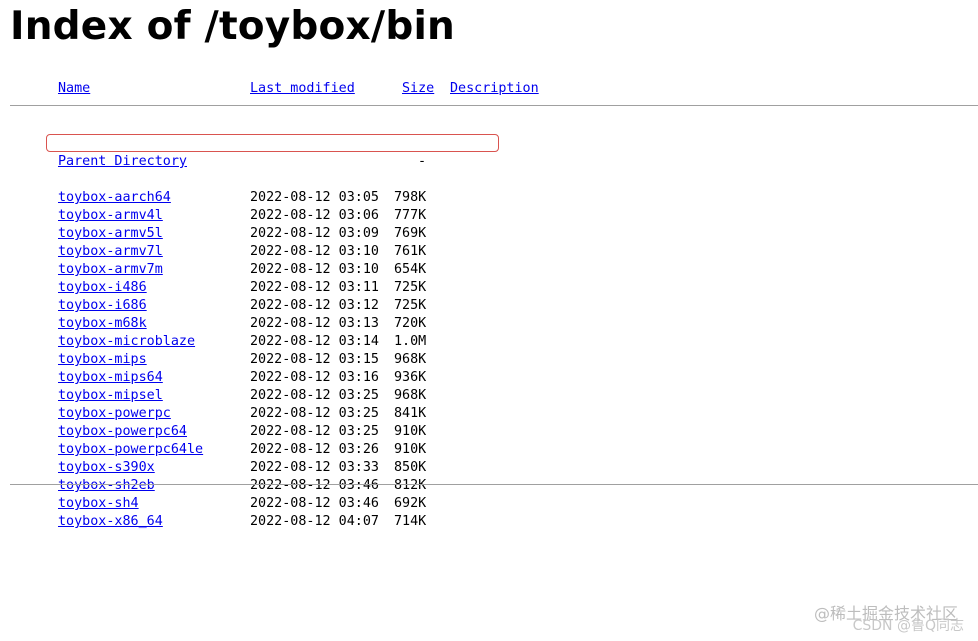 The image size is (978, 641). Describe the element at coordinates (410, 269) in the screenshot. I see `file-size: 654K` at that location.